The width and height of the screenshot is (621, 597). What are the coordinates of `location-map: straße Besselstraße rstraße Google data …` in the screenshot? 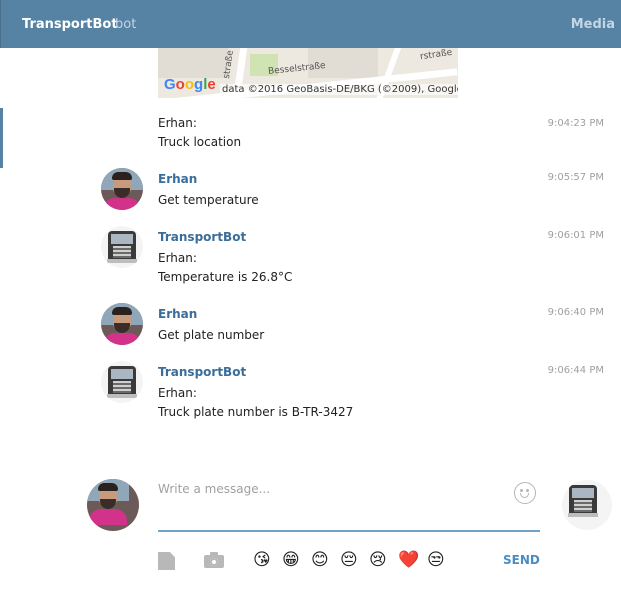 It's located at (308, 73).